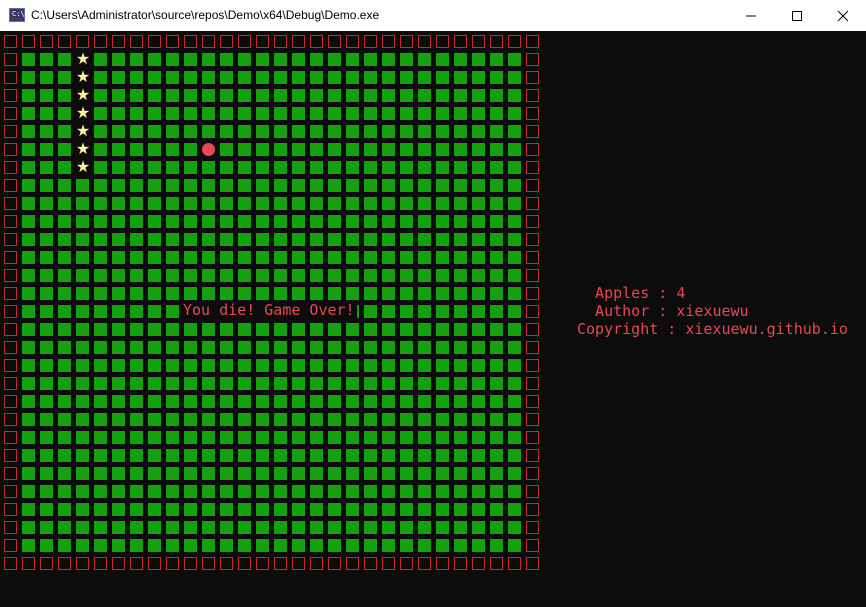  What do you see at coordinates (83, 58) in the screenshot?
I see `snake-segment-star-icon: ★` at bounding box center [83, 58].